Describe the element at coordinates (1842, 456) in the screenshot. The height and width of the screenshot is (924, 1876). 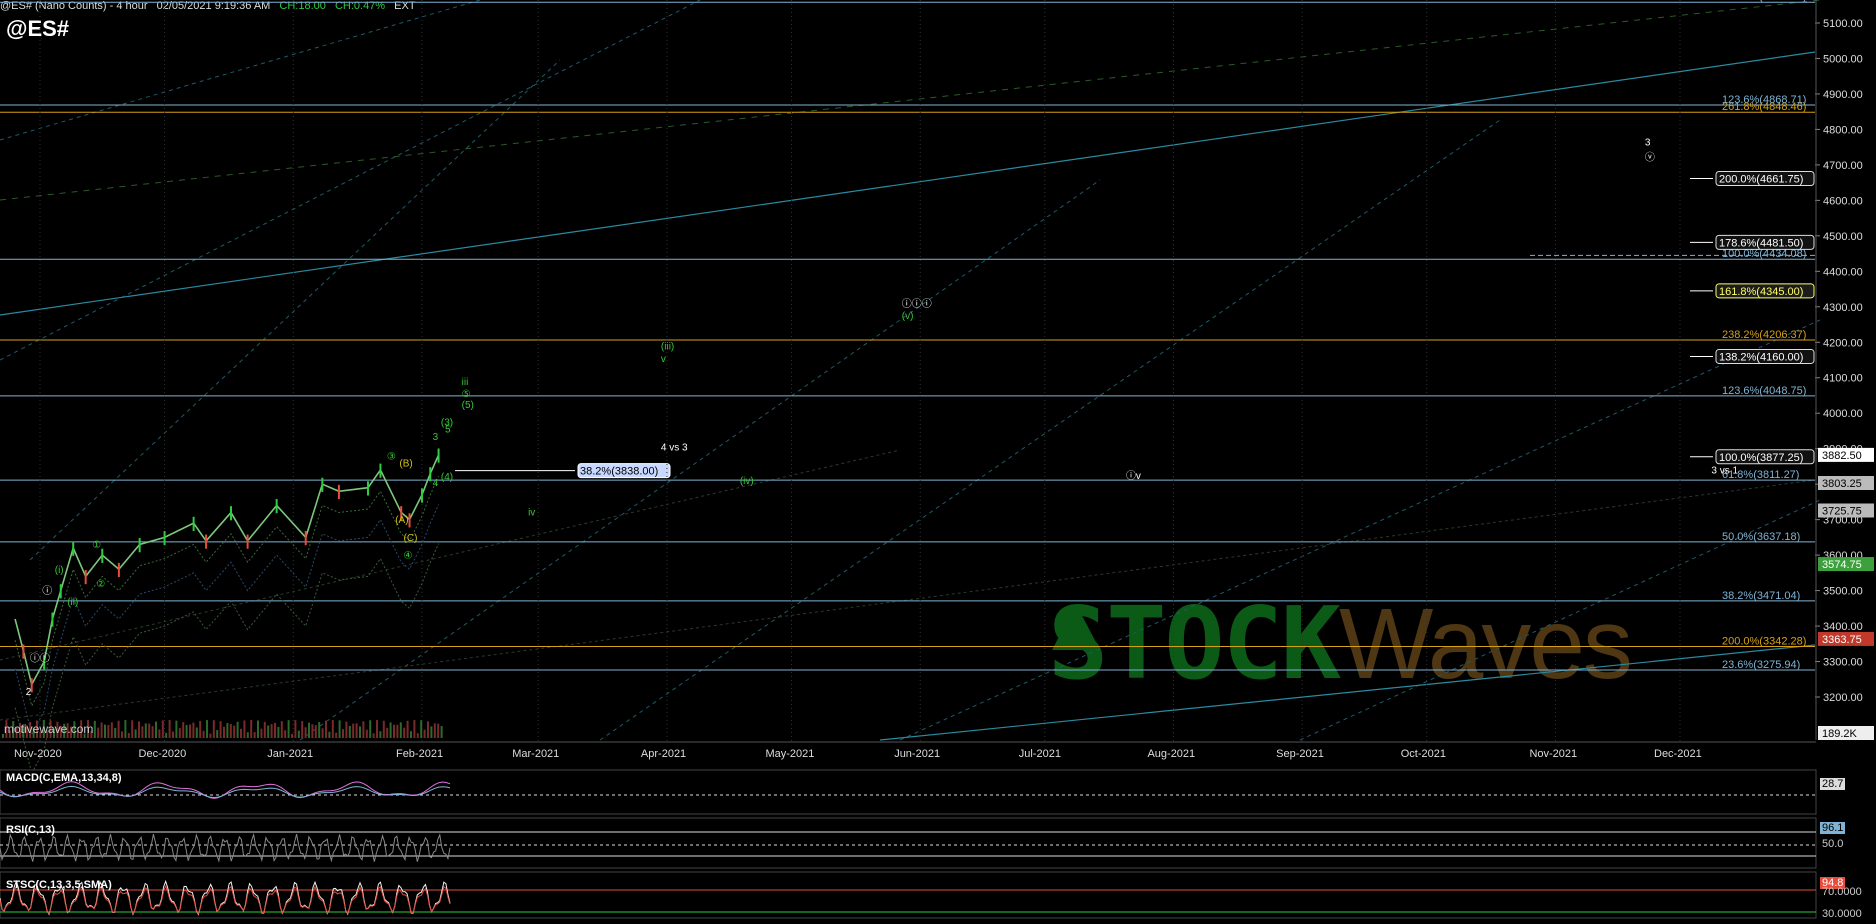
I see `price-label: 3882.50` at that location.